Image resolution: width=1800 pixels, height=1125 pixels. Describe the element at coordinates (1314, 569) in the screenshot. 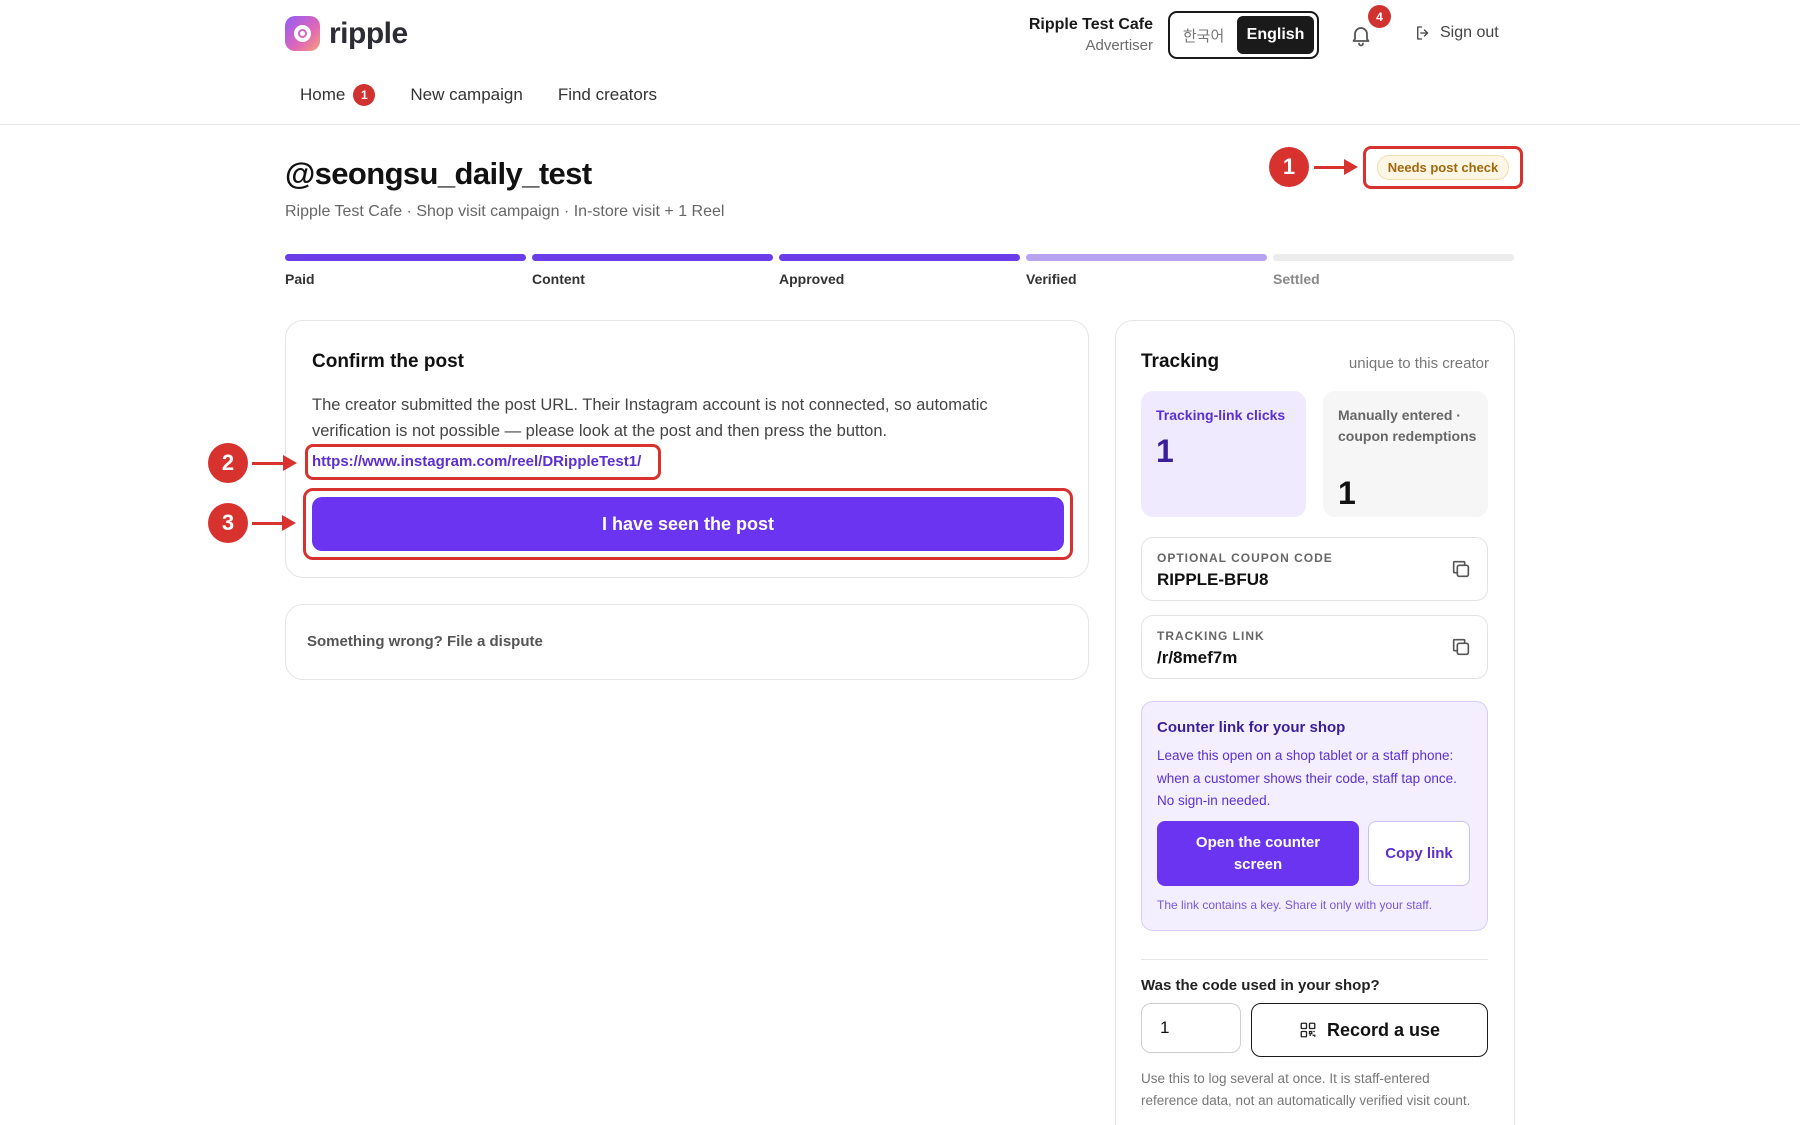

I see `coupon-code-box: OPTIONAL COUPON CODE RIPPLE-BFU8` at that location.